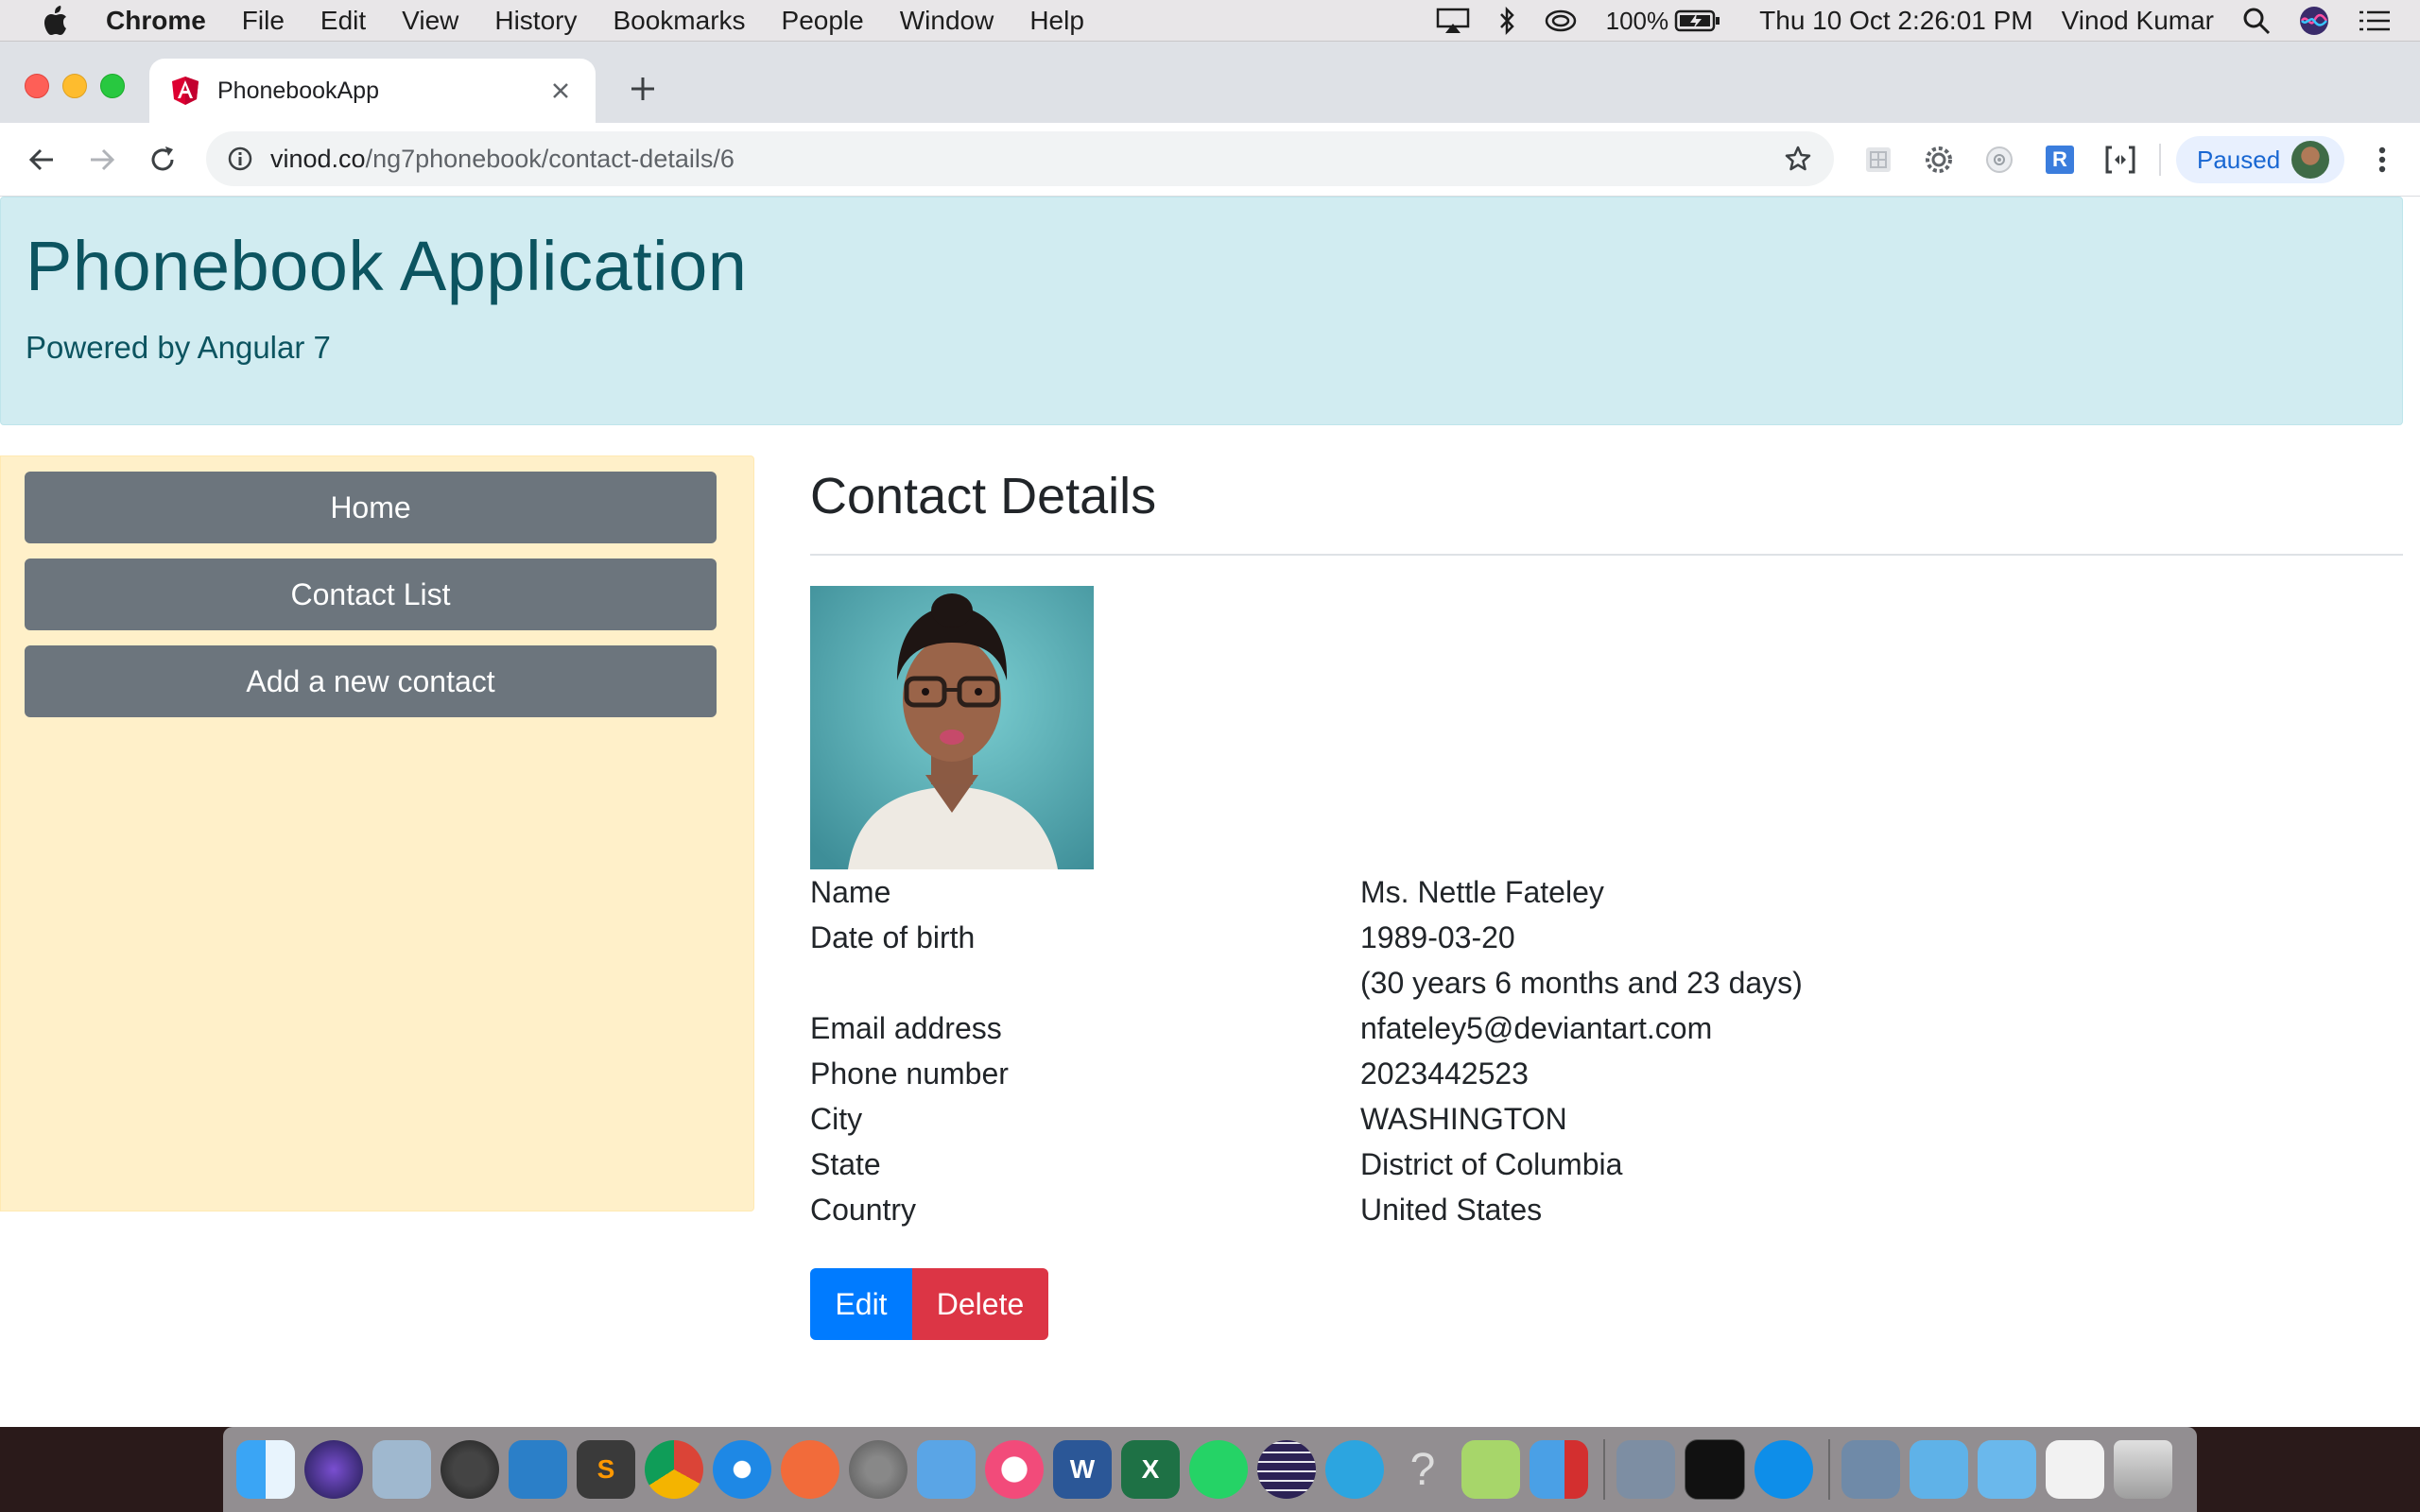 The width and height of the screenshot is (2420, 1512). I want to click on system-preferences-icon, so click(878, 1469).